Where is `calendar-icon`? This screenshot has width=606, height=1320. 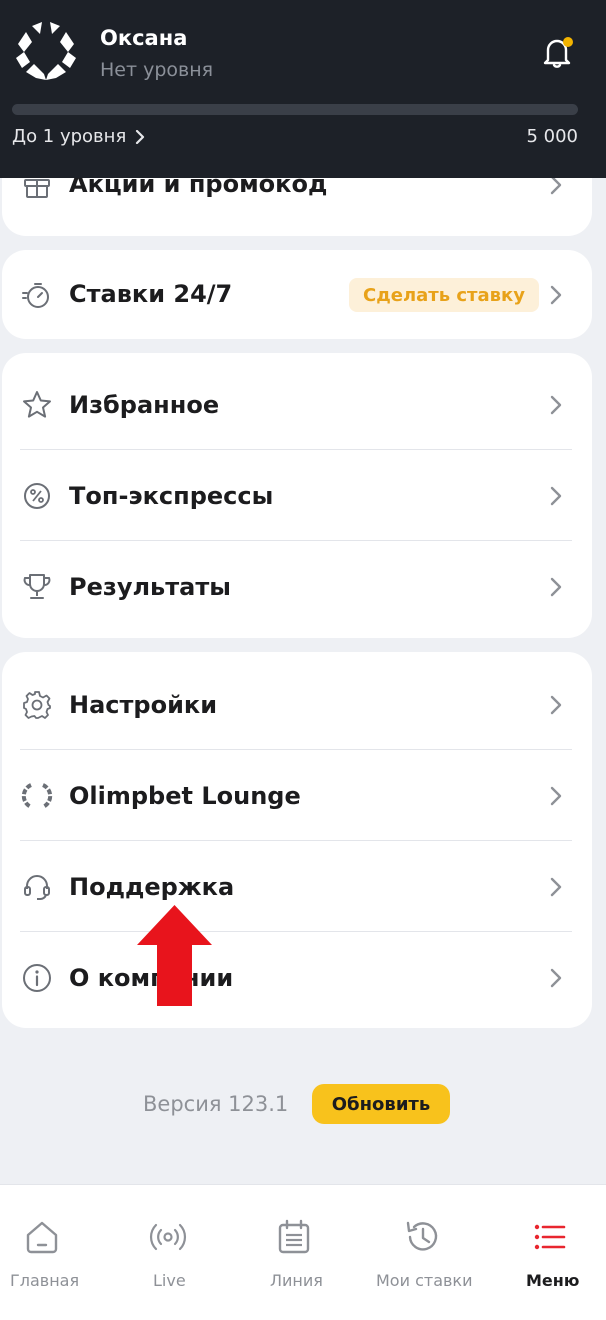 calendar-icon is located at coordinates (294, 1236).